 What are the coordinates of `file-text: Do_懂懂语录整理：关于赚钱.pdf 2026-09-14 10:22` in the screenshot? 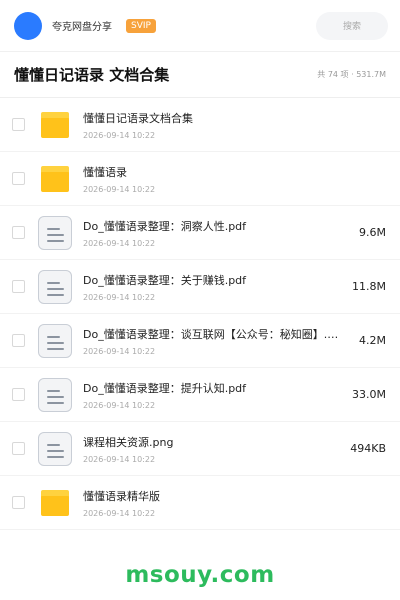 It's located at (214, 287).